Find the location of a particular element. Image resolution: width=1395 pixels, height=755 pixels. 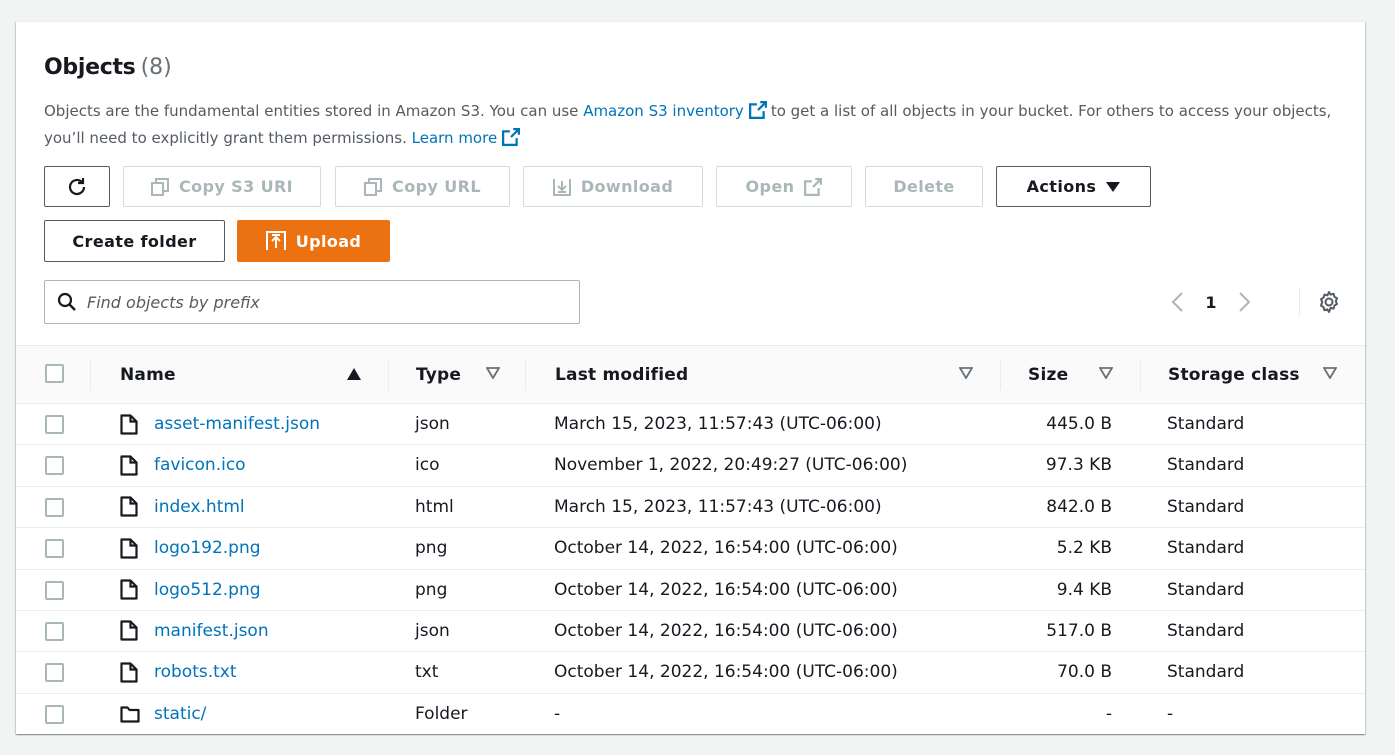

object-name-link: logo512.png is located at coordinates (207, 590).